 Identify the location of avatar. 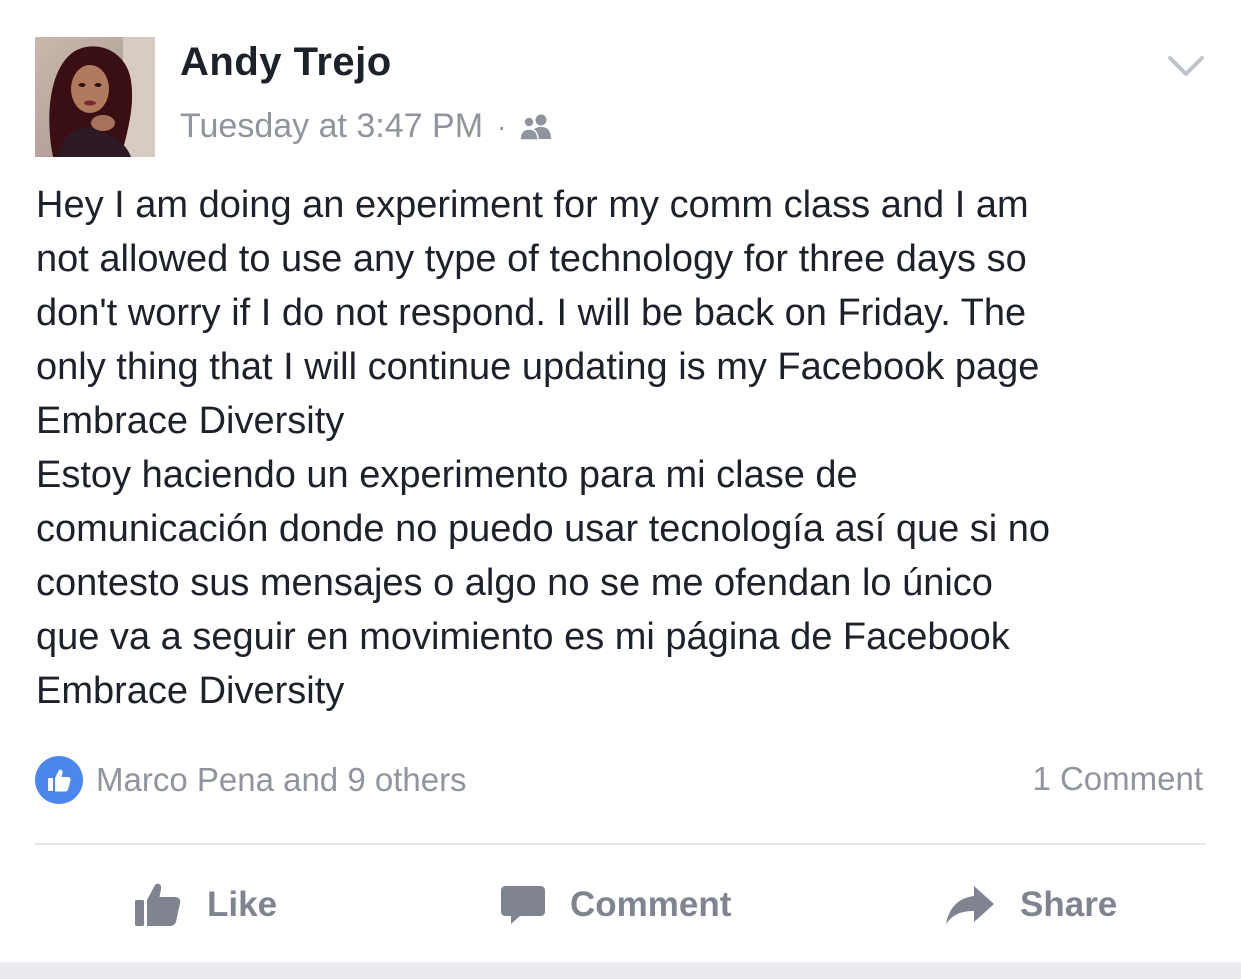
(95, 97).